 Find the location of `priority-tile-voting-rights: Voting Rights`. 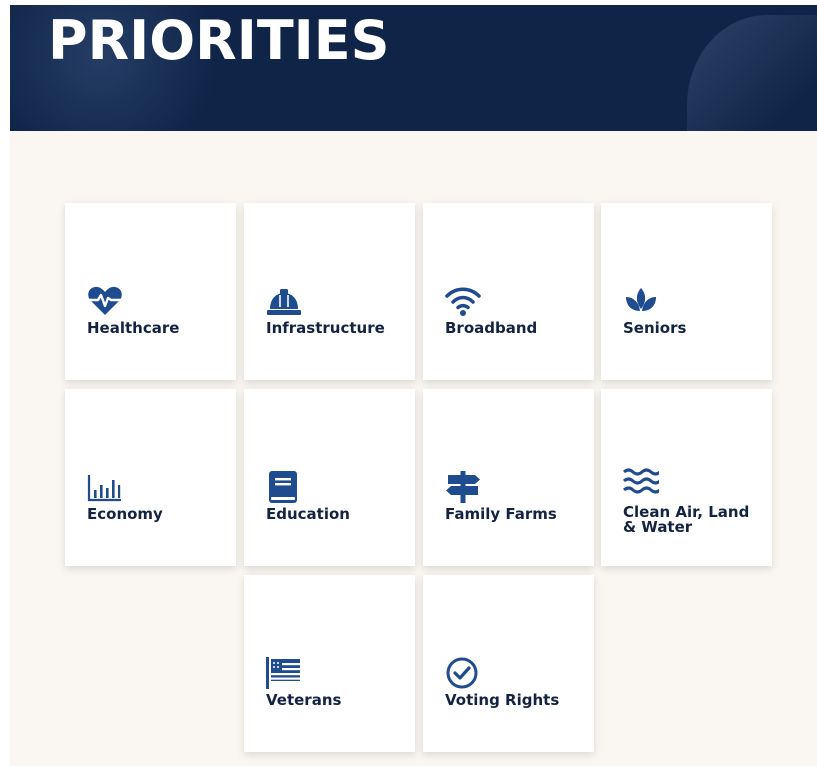

priority-tile-voting-rights: Voting Rights is located at coordinates (508, 663).